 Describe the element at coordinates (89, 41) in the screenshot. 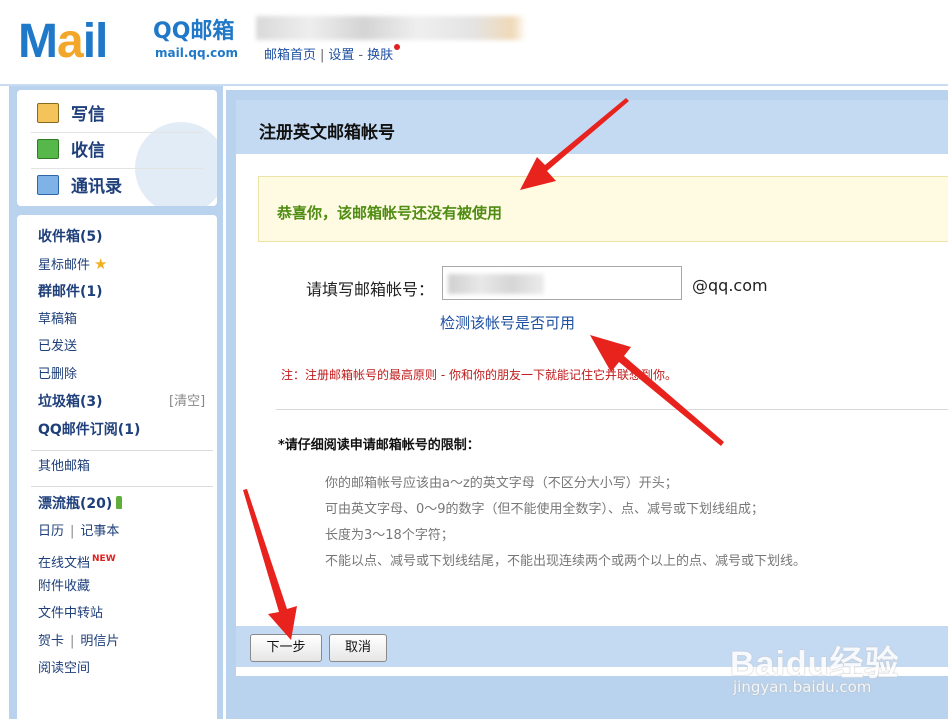

I see `logo-letter-i: i` at that location.